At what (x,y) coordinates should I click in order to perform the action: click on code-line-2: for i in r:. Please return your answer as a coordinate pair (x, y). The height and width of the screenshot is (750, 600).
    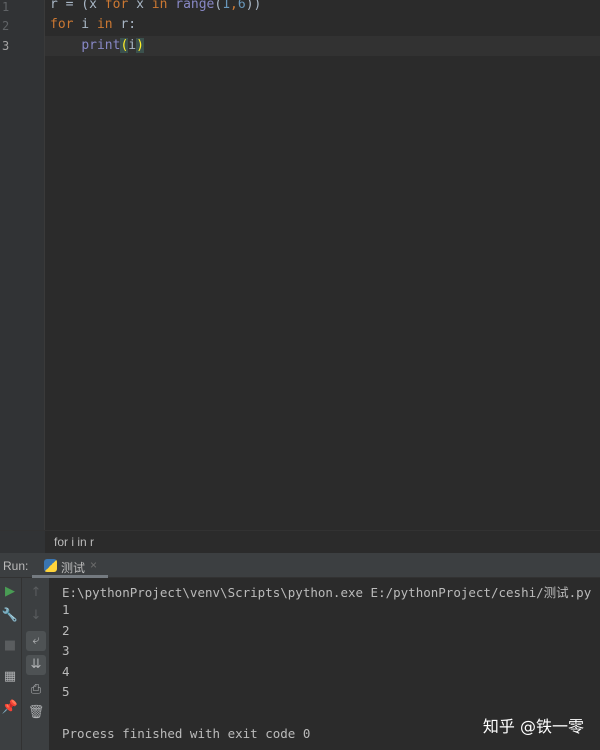
    Looking at the image, I should click on (93, 24).